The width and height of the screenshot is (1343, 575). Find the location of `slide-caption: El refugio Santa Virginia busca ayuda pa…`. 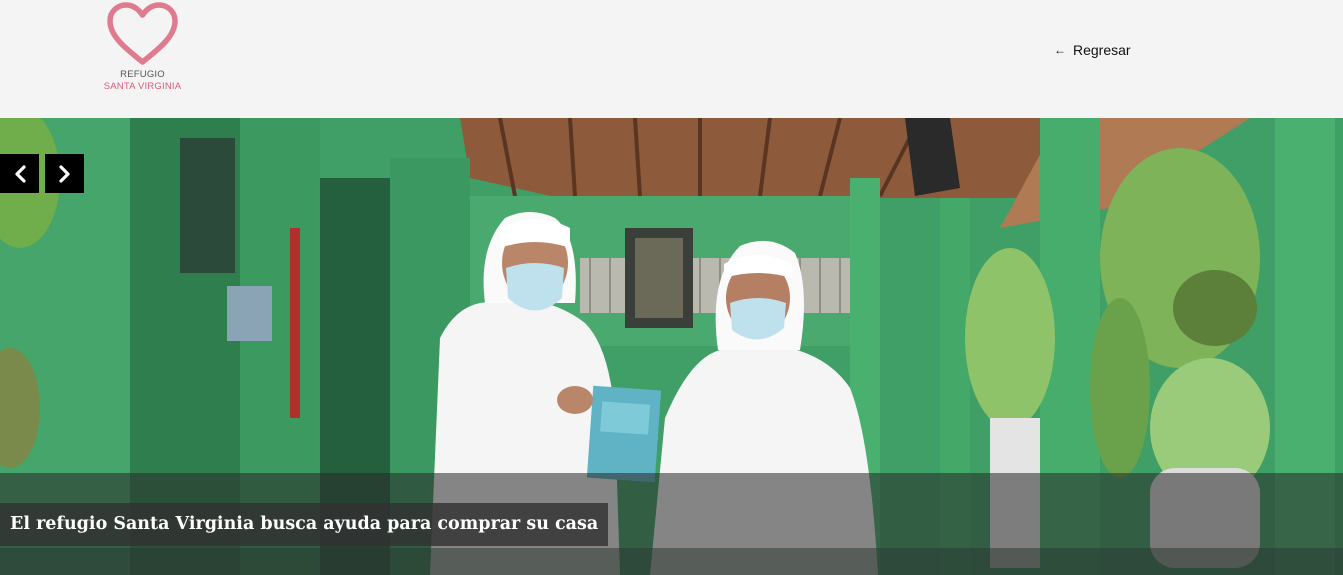

slide-caption: El refugio Santa Virginia busca ayuda pa… is located at coordinates (304, 524).